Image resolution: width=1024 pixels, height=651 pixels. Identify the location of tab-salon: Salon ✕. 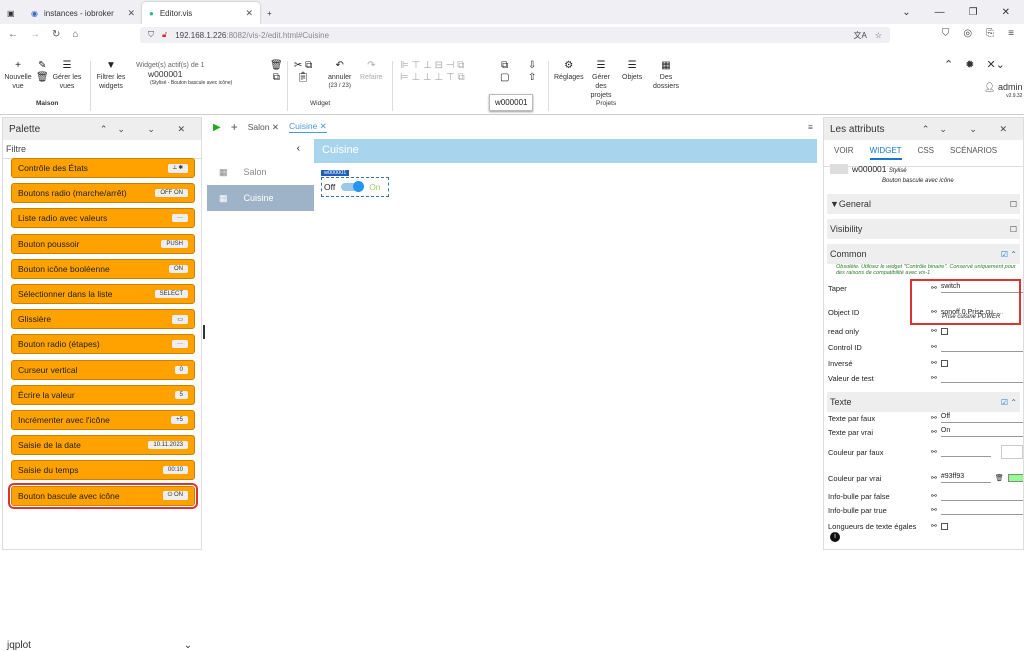
(263, 127).